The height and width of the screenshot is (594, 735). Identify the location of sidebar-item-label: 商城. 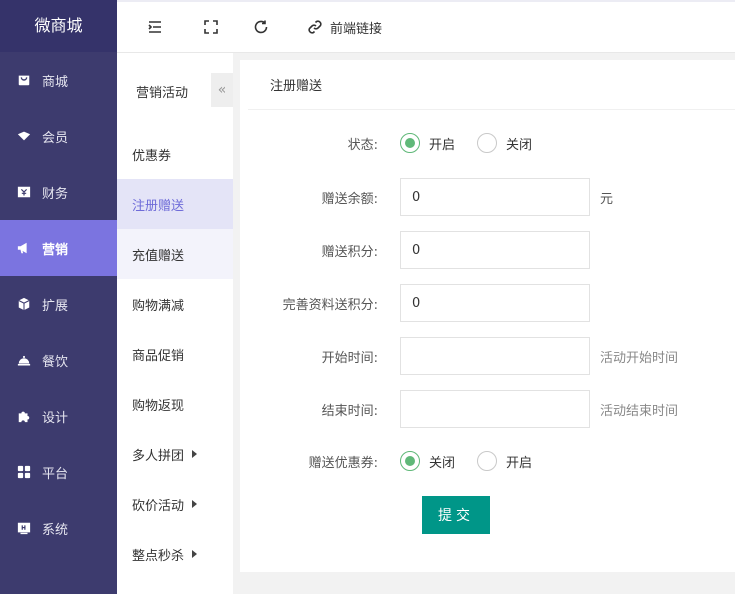
(55, 82).